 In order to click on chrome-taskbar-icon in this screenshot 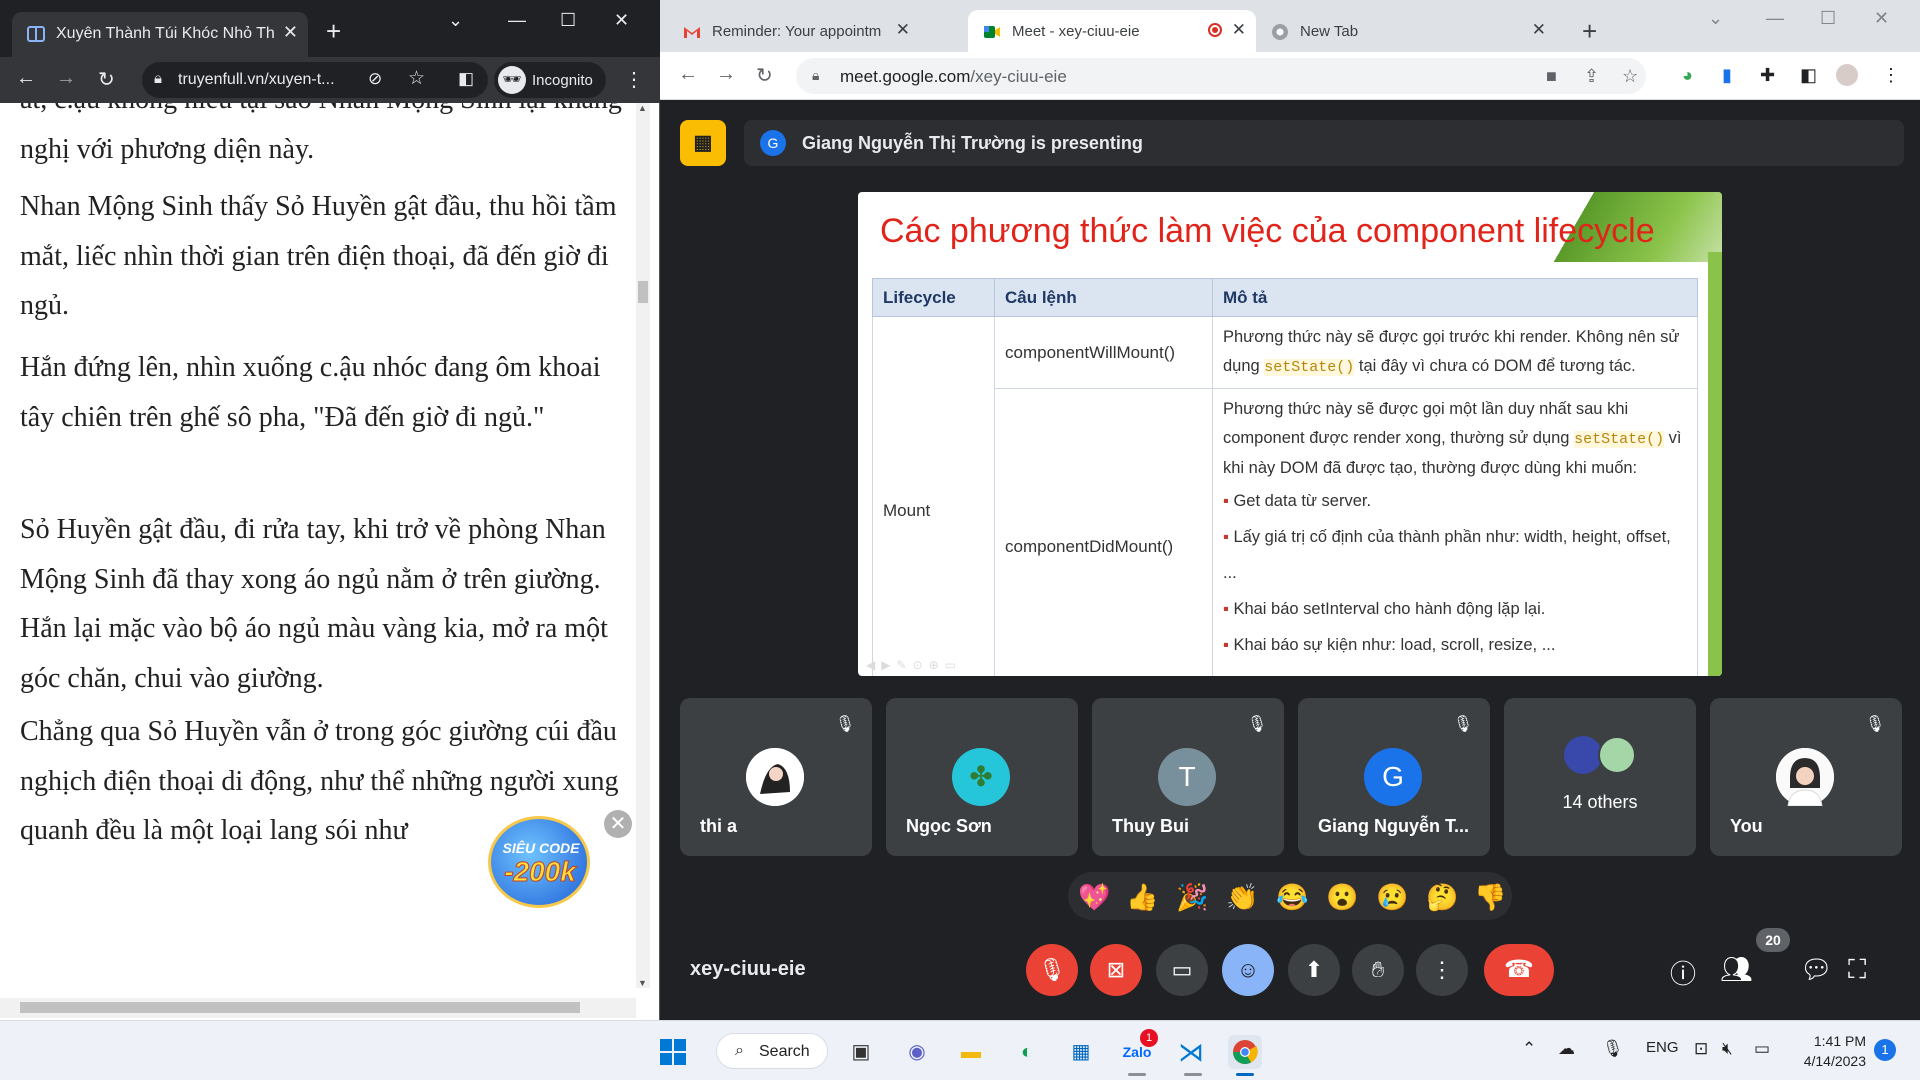, I will do `click(1245, 1052)`.